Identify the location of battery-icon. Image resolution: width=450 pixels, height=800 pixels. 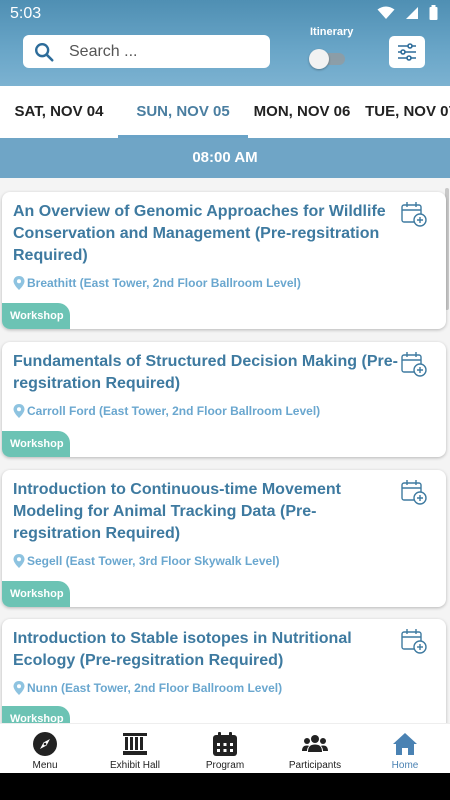
(433, 12).